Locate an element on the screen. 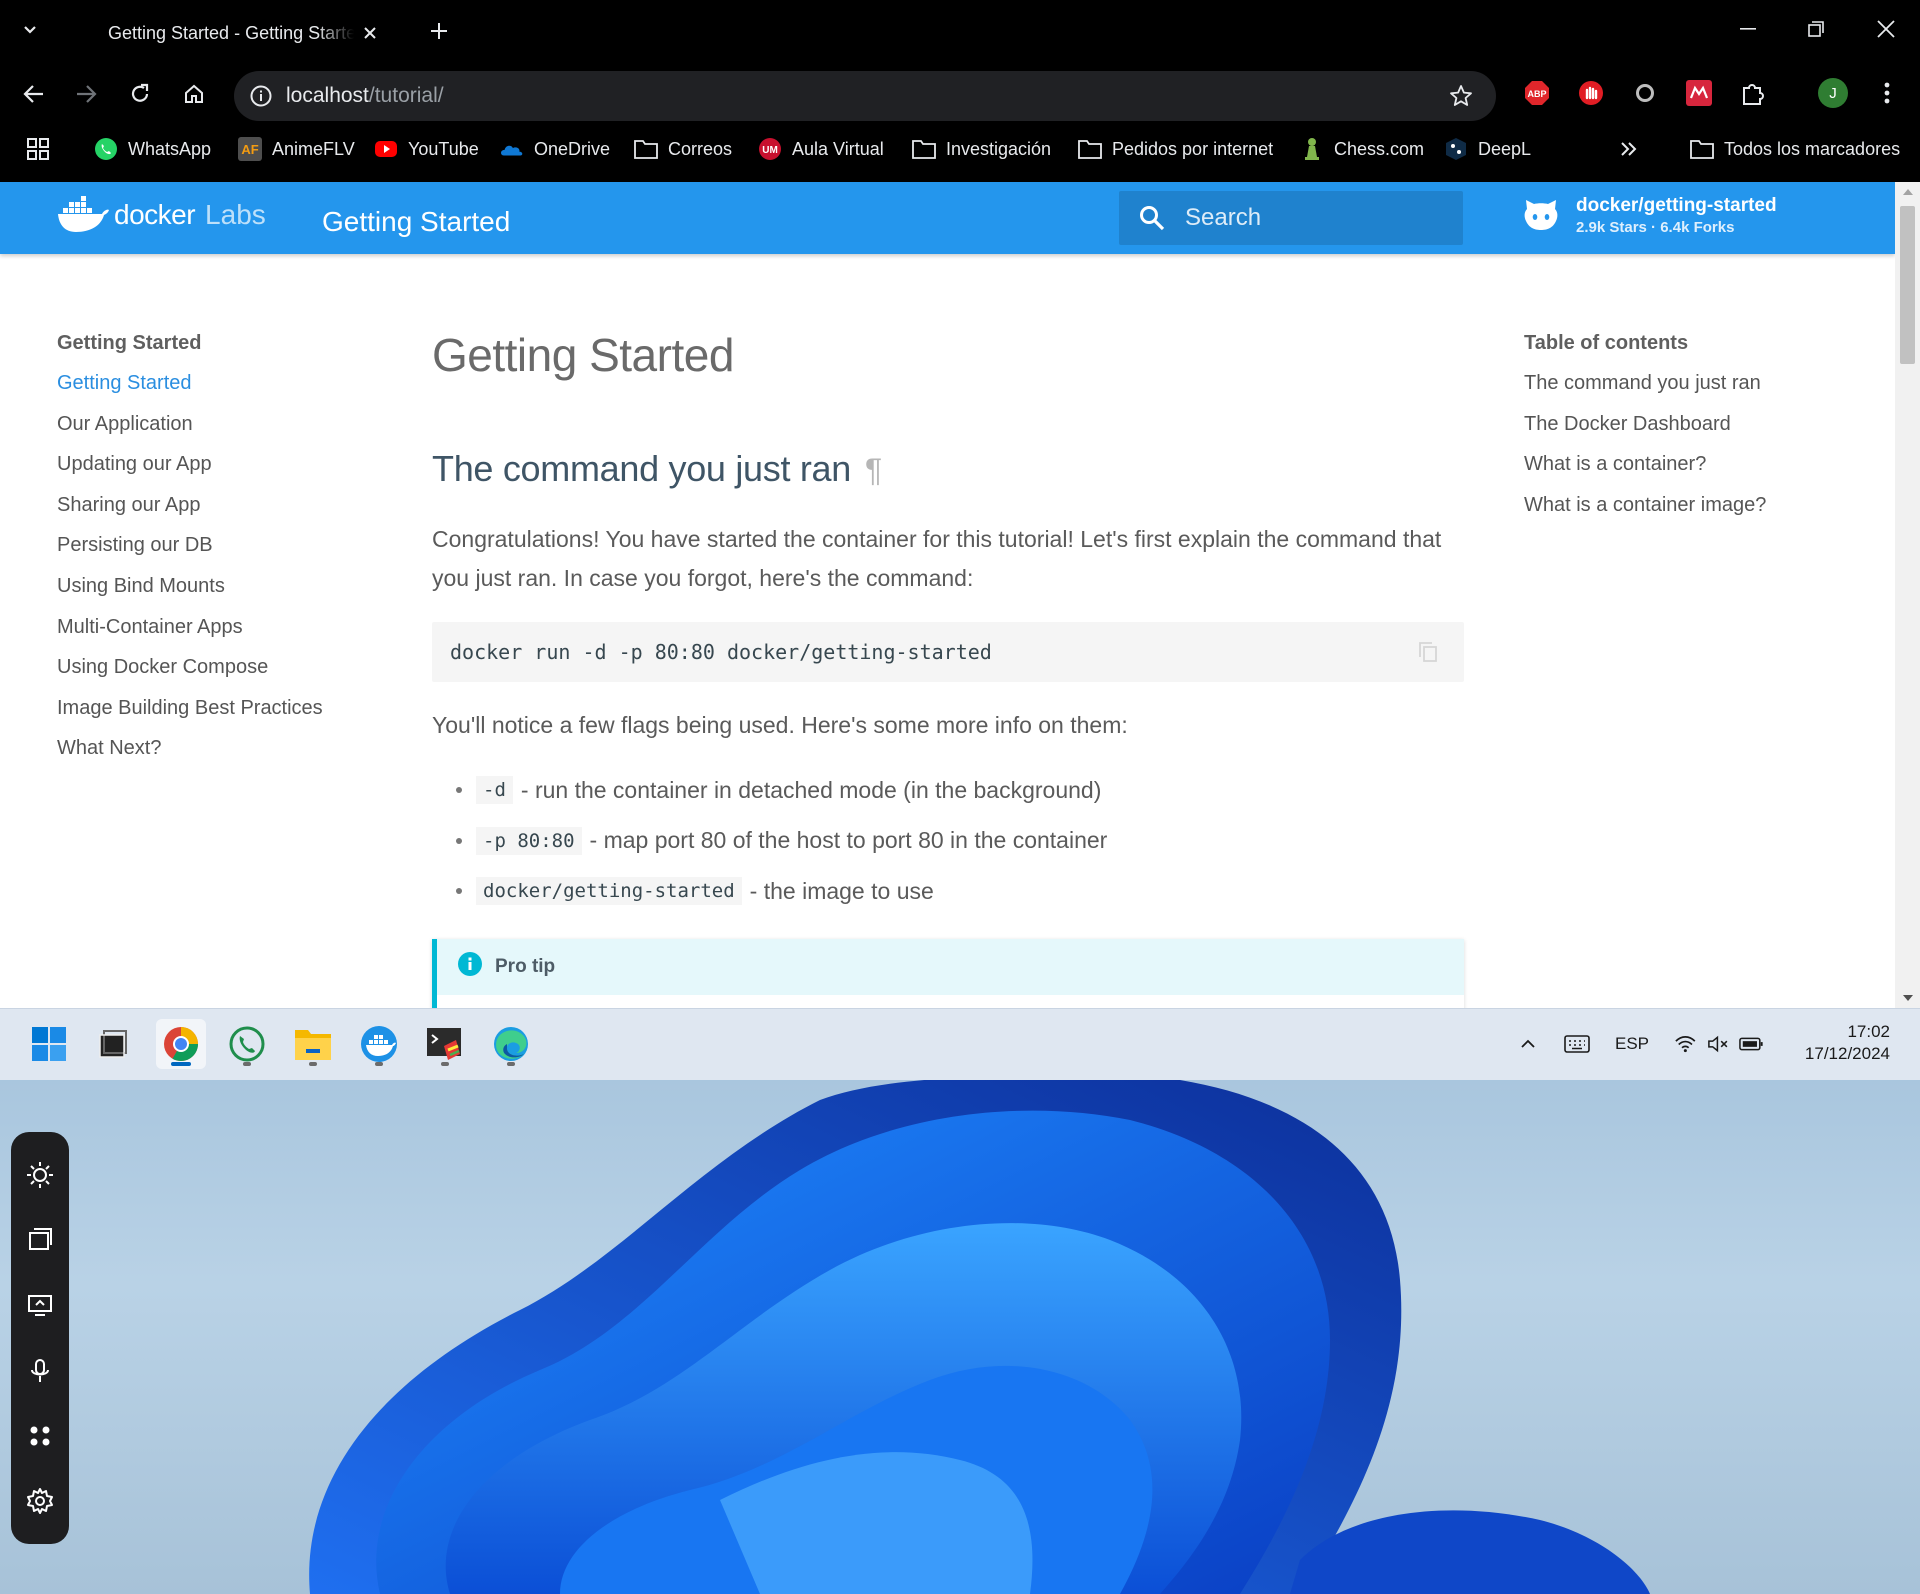 The image size is (1920, 1594). bookmark-folder-pedidos: Pedidos por internet is located at coordinates (1175, 149).